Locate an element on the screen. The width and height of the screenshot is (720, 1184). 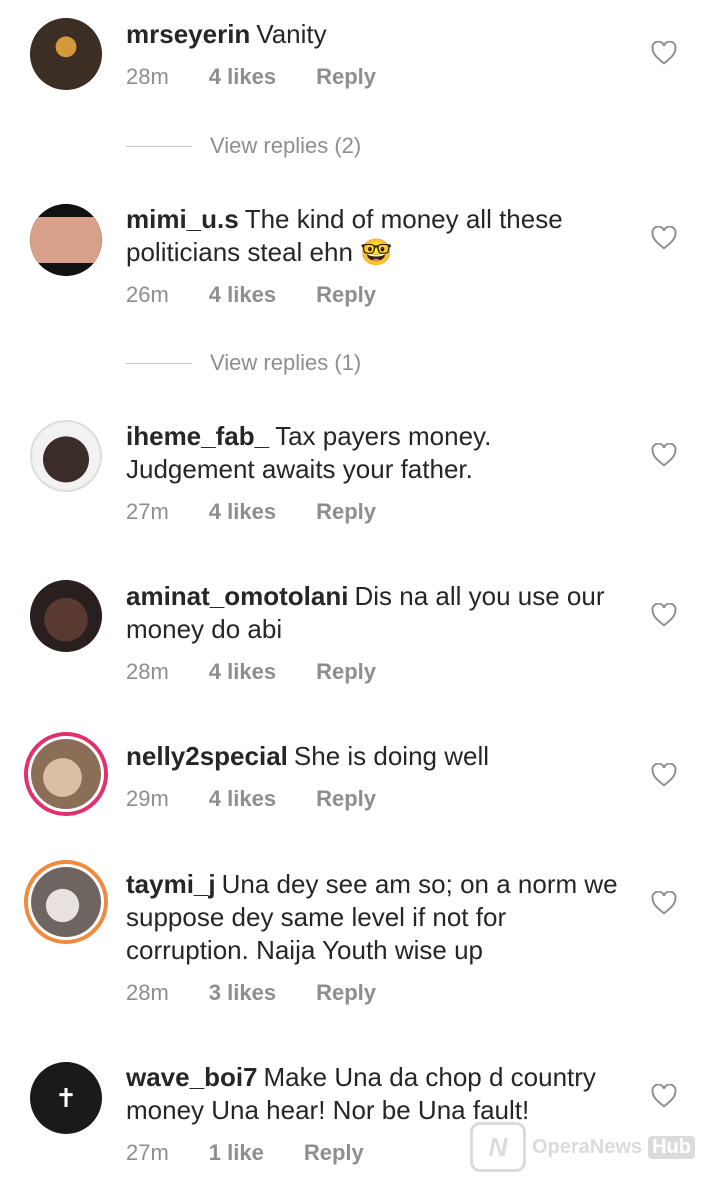
comment-text: nelly2special She is doing well is located at coordinates (376, 756).